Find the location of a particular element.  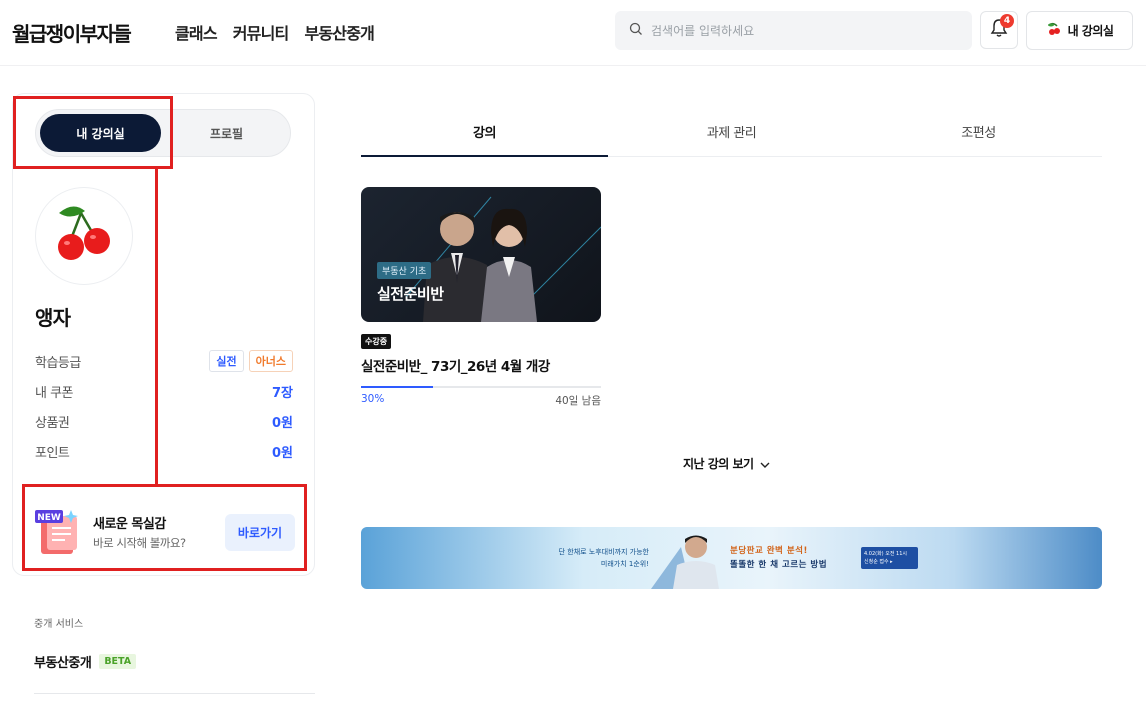

cherry-avatar-icon is located at coordinates (84, 236).